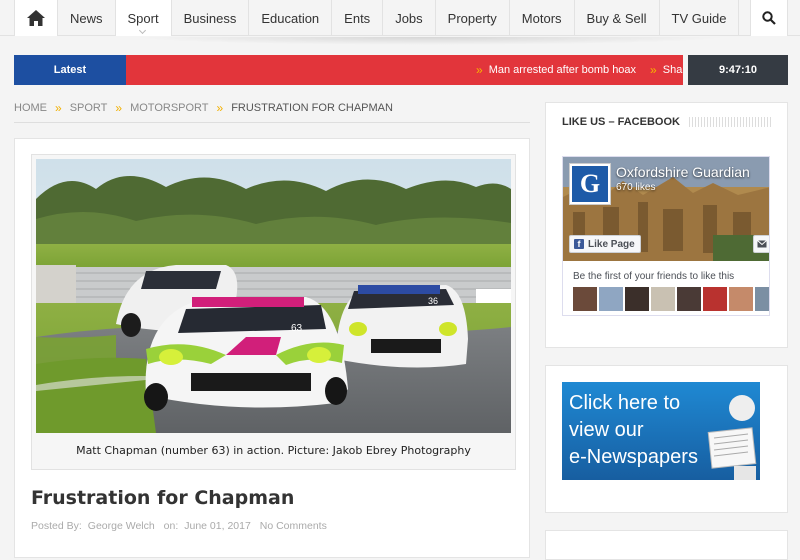 The image size is (800, 560). I want to click on ticker-headline: Man arrested after bomb hoax, so click(562, 70).